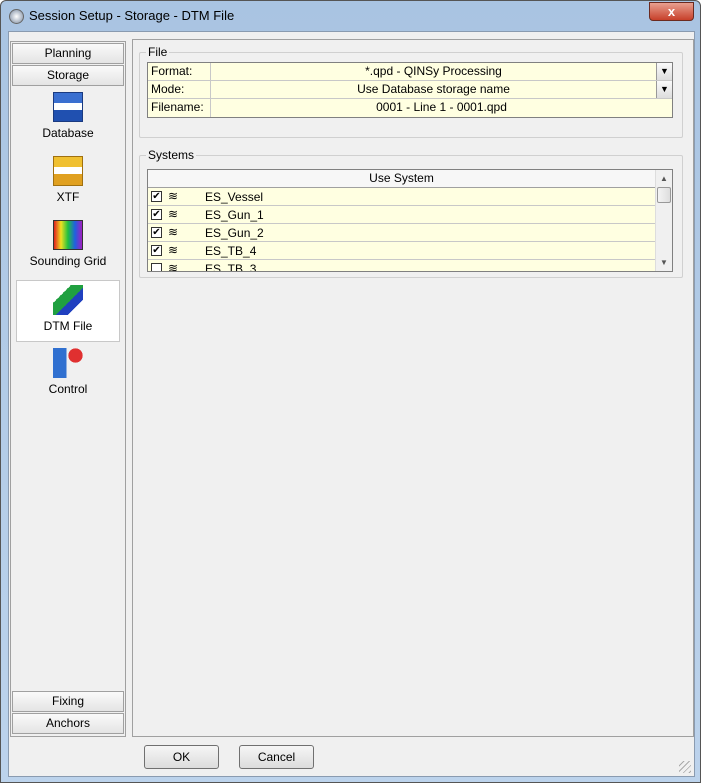 The height and width of the screenshot is (783, 701). I want to click on sidebar-item-label: Control, so click(68, 389).